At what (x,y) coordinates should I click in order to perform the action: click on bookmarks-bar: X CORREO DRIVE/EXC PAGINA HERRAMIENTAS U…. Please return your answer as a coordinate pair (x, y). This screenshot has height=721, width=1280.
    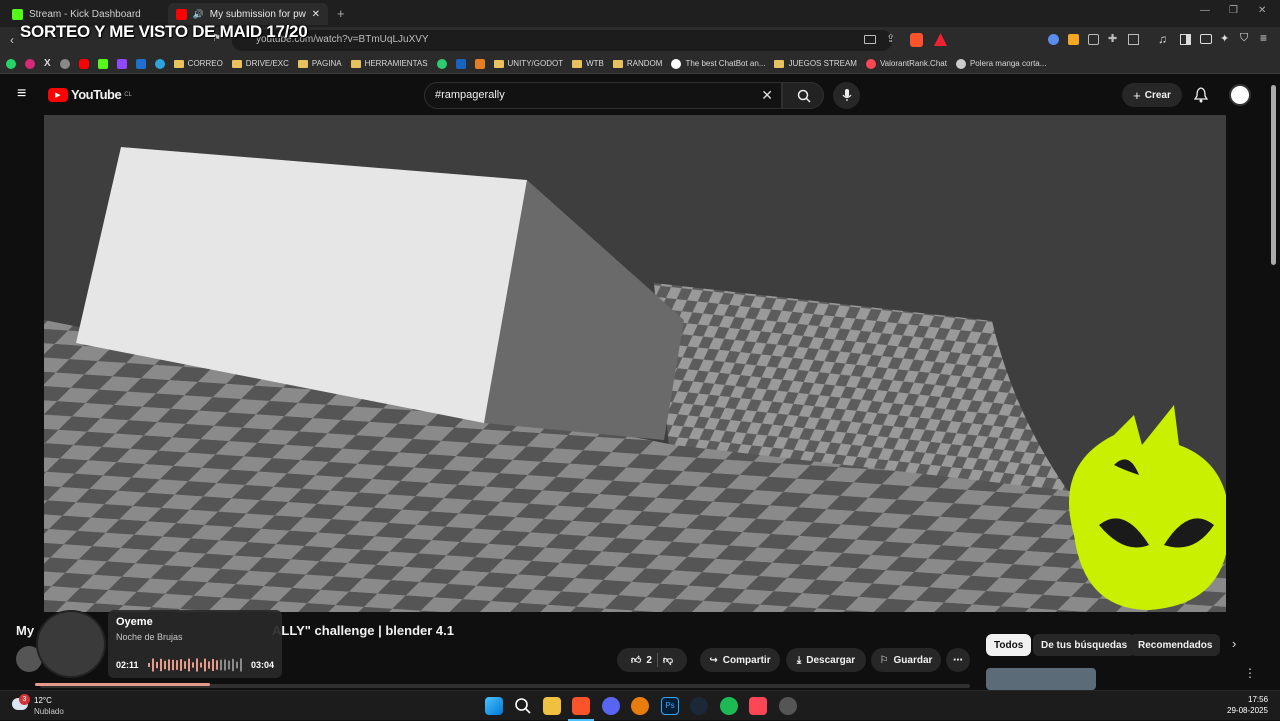
    Looking at the image, I should click on (640, 64).